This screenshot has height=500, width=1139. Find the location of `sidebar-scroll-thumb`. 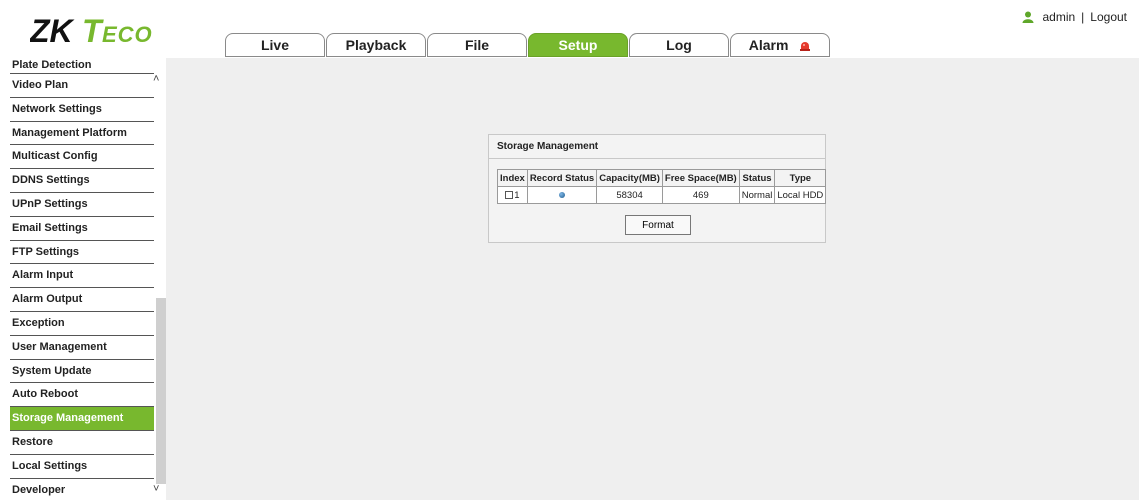

sidebar-scroll-thumb is located at coordinates (161, 391).